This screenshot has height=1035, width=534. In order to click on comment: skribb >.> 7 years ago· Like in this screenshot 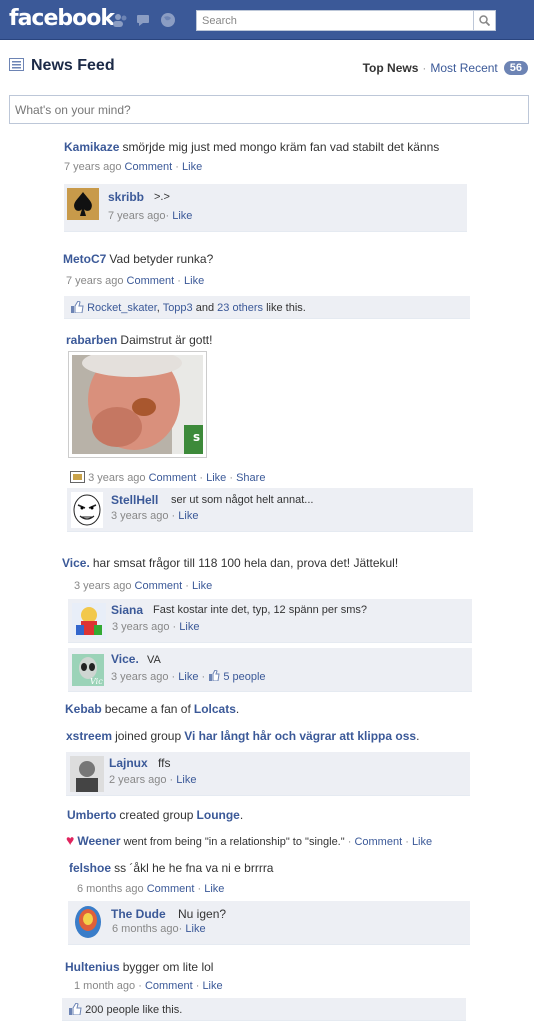, I will do `click(265, 208)`.